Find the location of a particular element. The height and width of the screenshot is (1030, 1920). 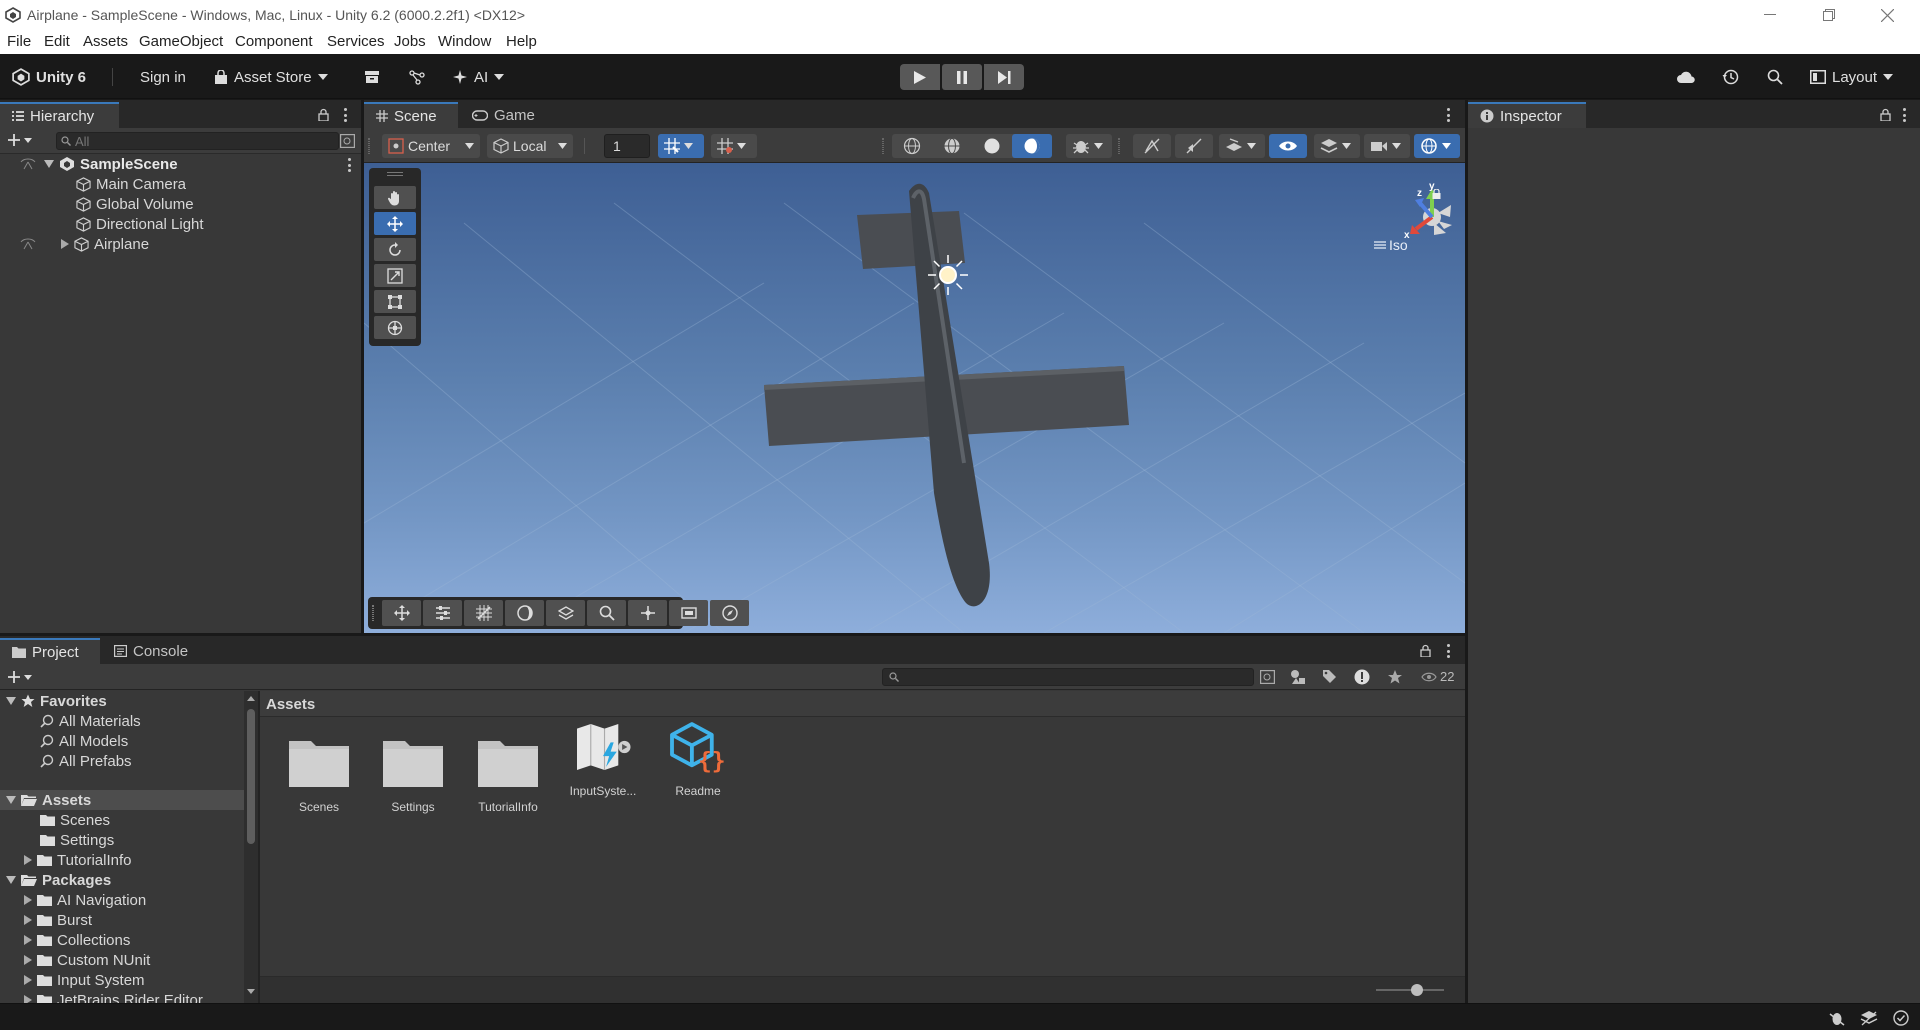

pause-button is located at coordinates (962, 77).